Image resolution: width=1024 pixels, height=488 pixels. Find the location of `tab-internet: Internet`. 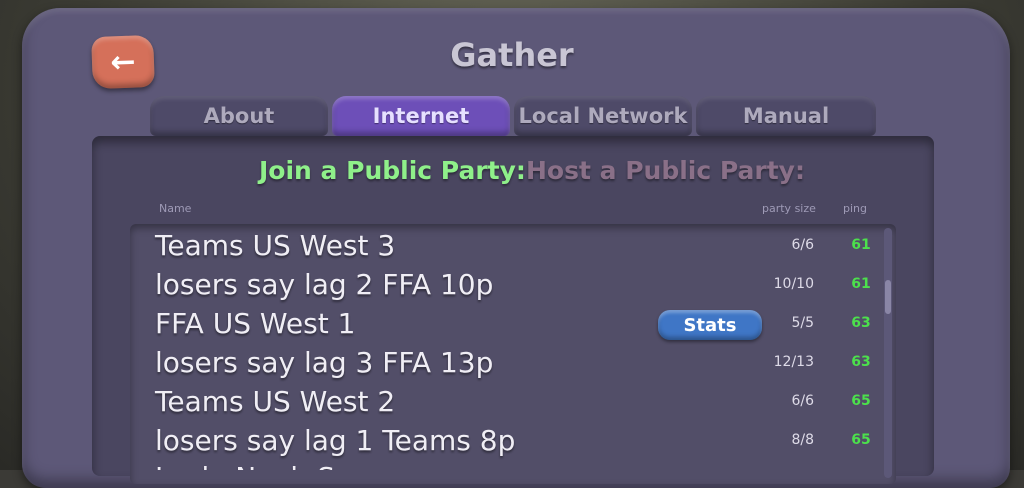

tab-internet: Internet is located at coordinates (421, 116).